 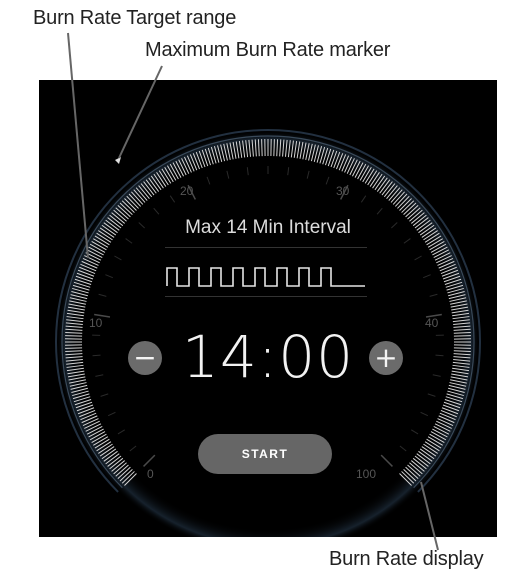 What do you see at coordinates (268, 227) in the screenshot?
I see `interval-title: Max 14 Min Interval` at bounding box center [268, 227].